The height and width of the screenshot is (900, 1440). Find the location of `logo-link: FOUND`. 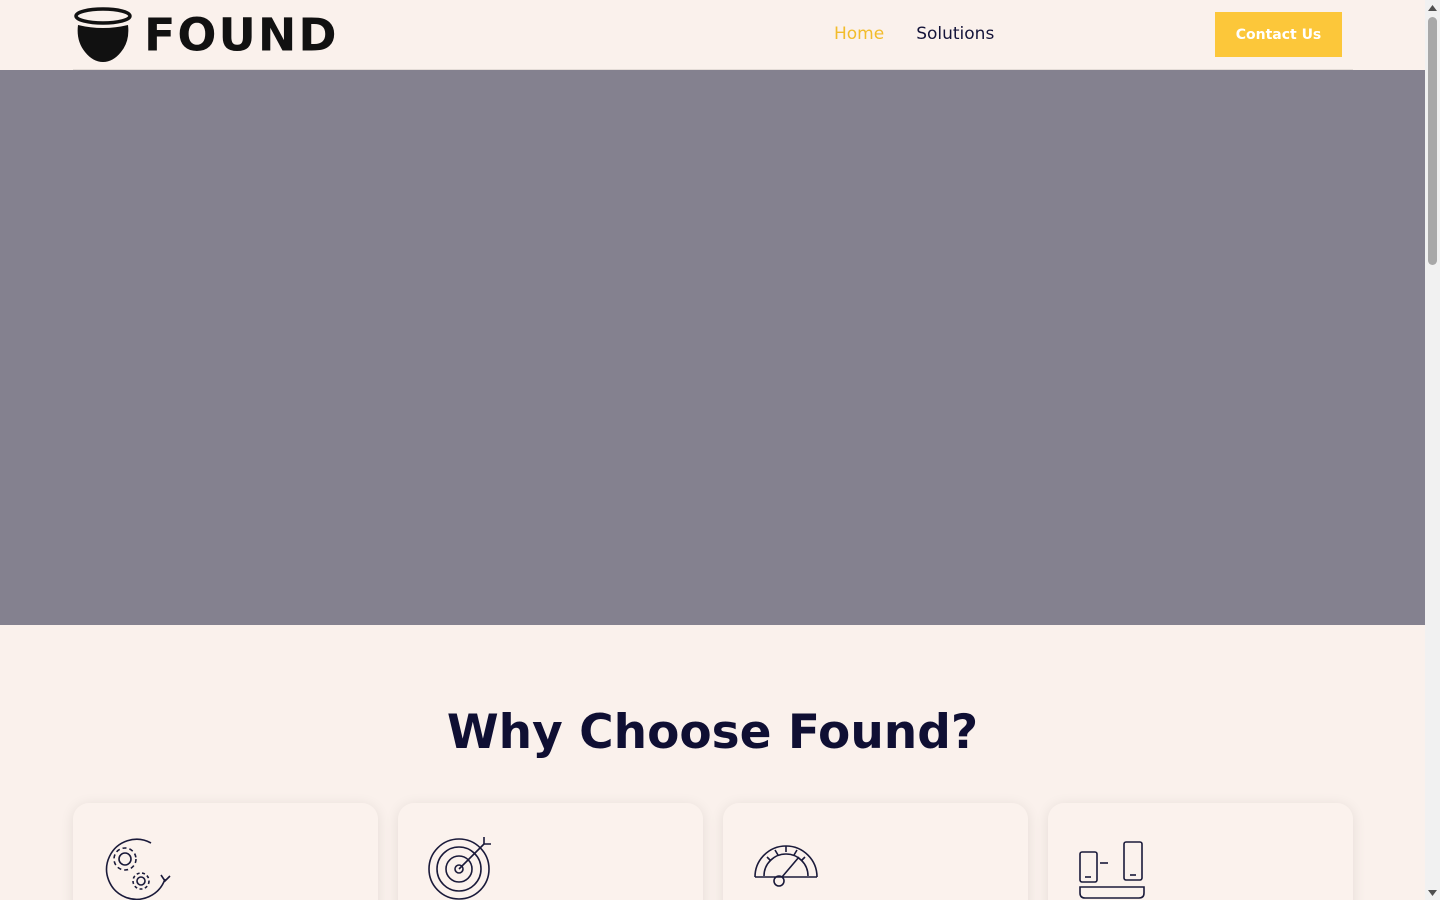

logo-link: FOUND is located at coordinates (206, 35).